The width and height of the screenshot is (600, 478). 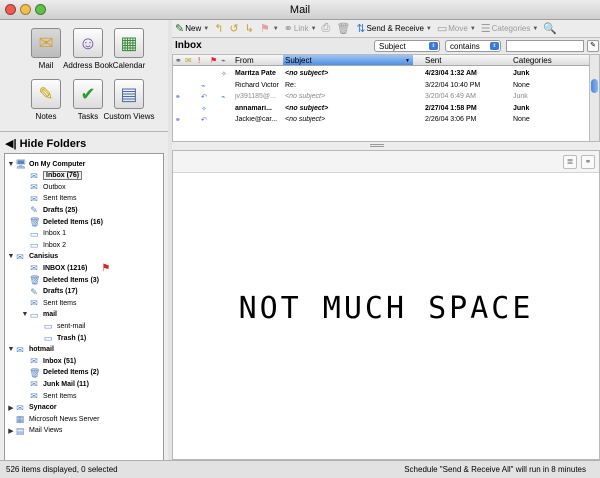 I want to click on filter-search-input, so click(x=545, y=46).